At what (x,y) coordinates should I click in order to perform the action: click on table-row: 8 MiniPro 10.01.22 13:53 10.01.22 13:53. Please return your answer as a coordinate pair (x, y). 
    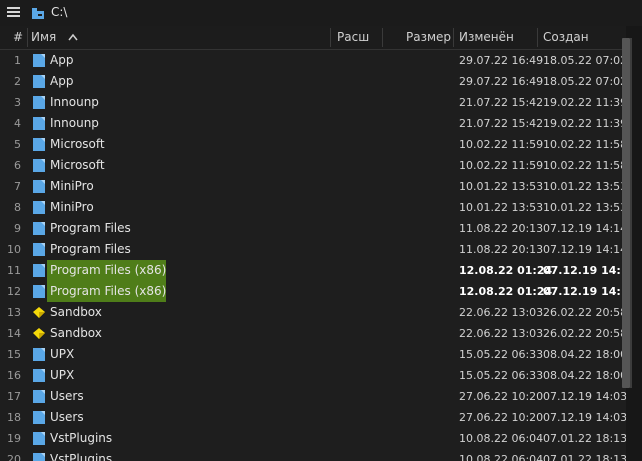
    Looking at the image, I should click on (313, 207).